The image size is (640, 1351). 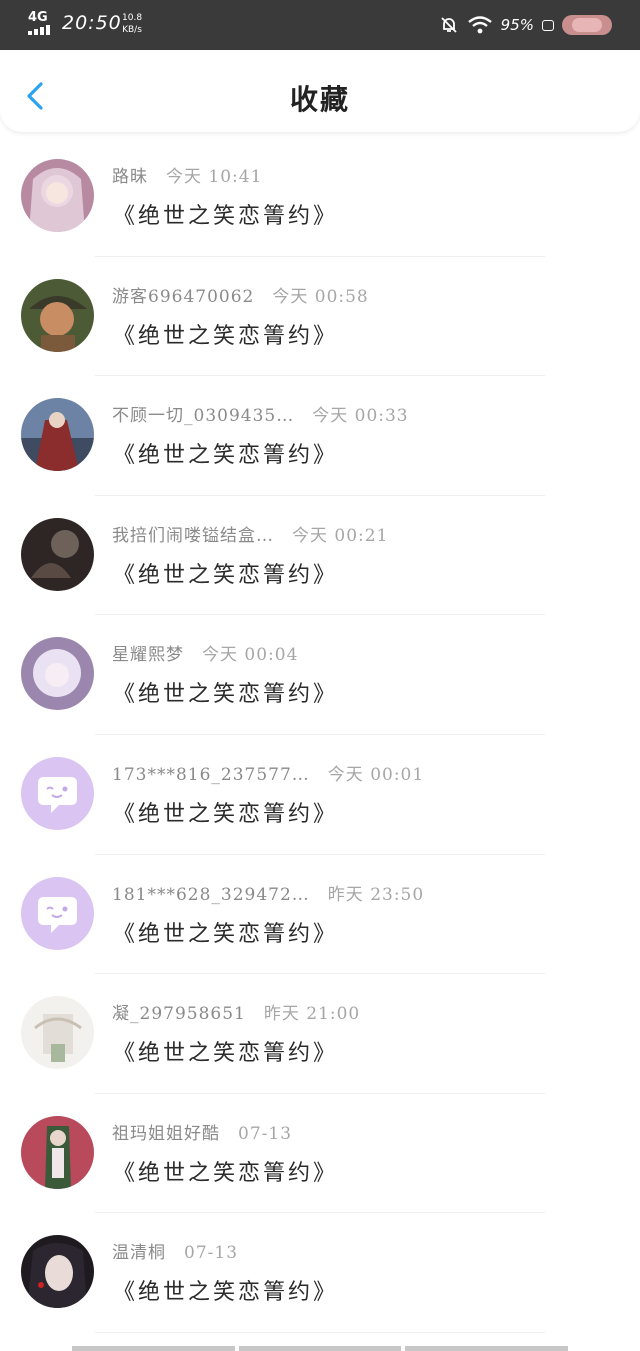 What do you see at coordinates (320, 197) in the screenshot?
I see `list-item: 路昧 今天 10:41 《绝世之笑恋箐约》` at bounding box center [320, 197].